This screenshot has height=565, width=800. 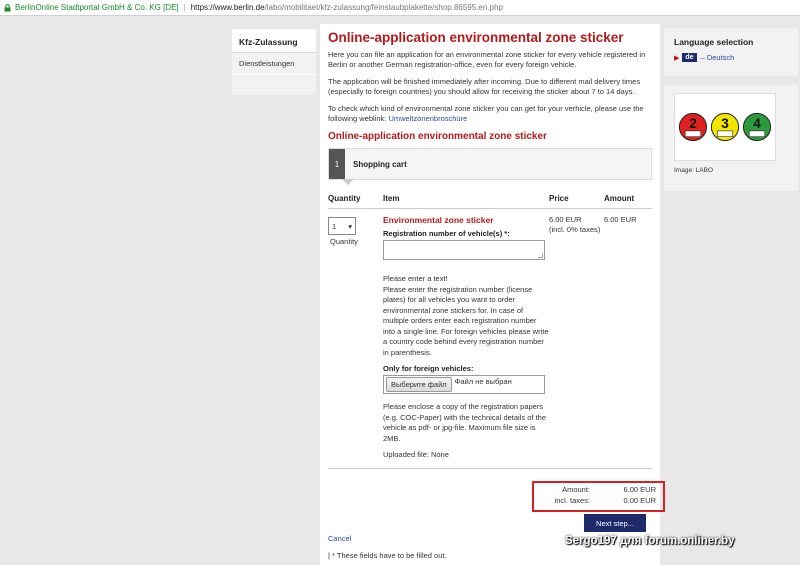 What do you see at coordinates (355, 341) in the screenshot?
I see `quantity-cell: 1 ▾ Quantity` at bounding box center [355, 341].